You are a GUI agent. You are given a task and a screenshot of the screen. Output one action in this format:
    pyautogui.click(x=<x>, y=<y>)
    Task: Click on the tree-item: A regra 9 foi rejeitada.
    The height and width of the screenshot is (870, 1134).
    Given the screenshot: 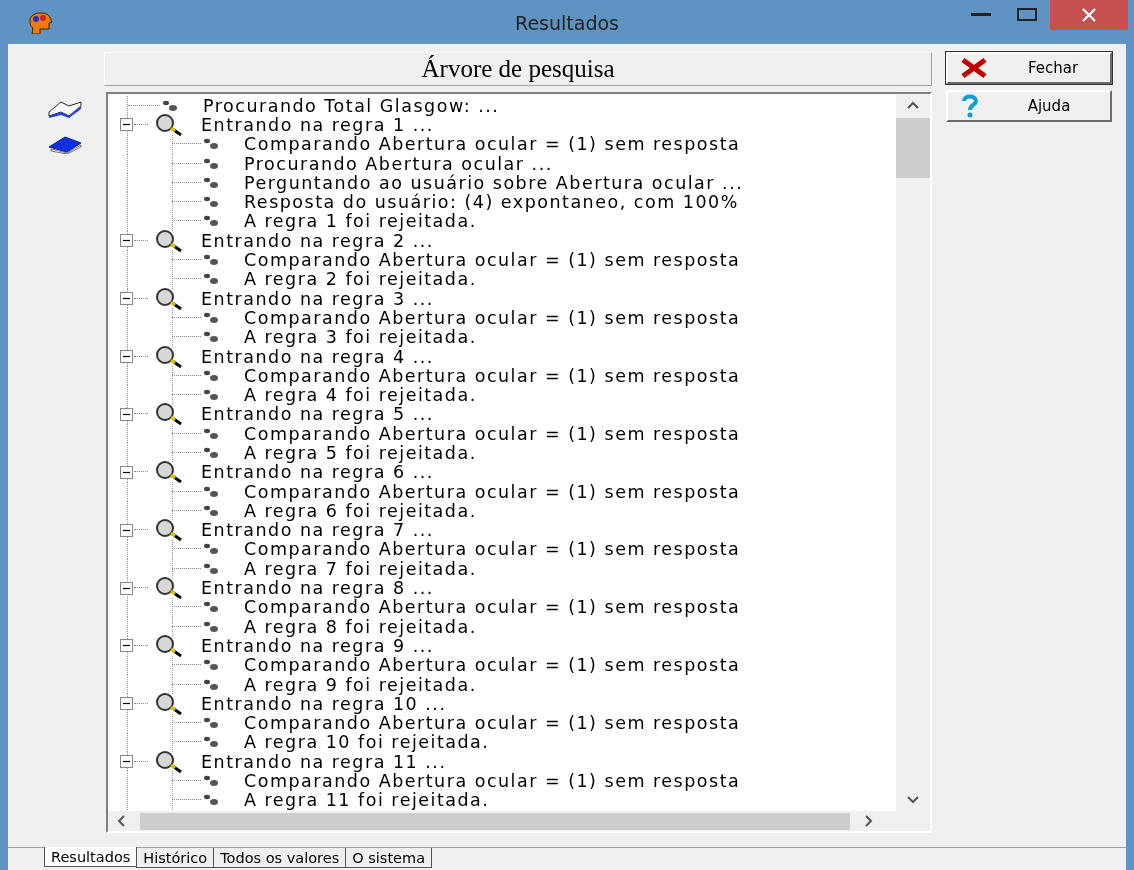 What is the action you would take?
    pyautogui.click(x=360, y=684)
    